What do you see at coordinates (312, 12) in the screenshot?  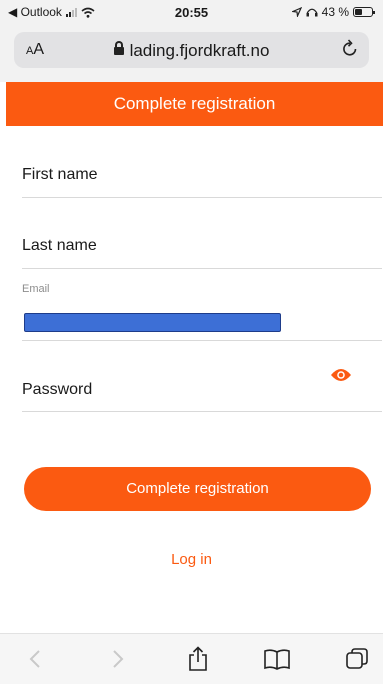 I see `headphones-icon` at bounding box center [312, 12].